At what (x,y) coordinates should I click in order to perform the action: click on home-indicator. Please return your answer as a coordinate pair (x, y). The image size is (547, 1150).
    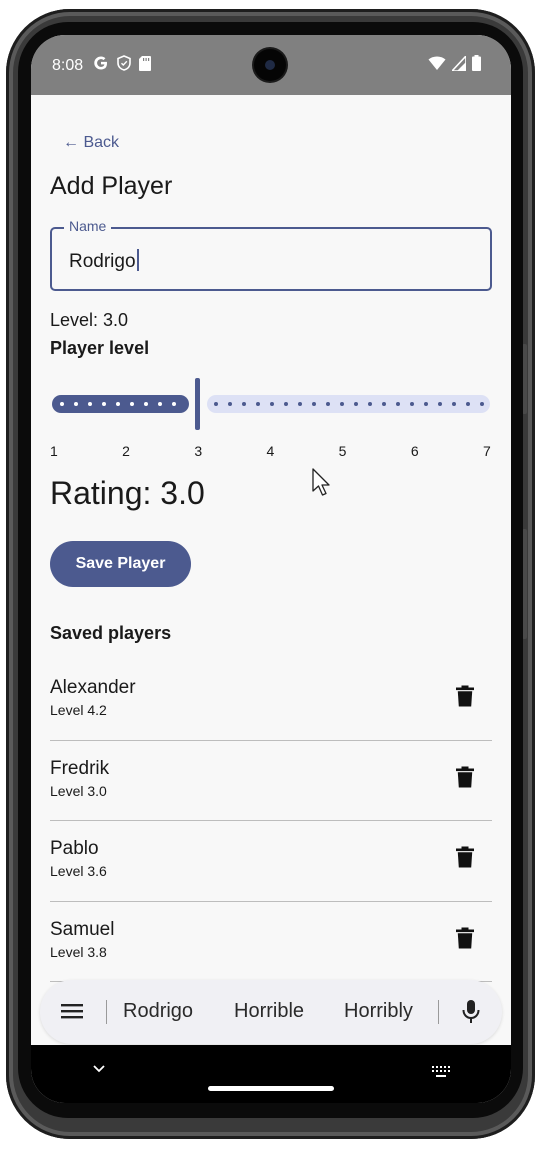
    Looking at the image, I should click on (271, 1088).